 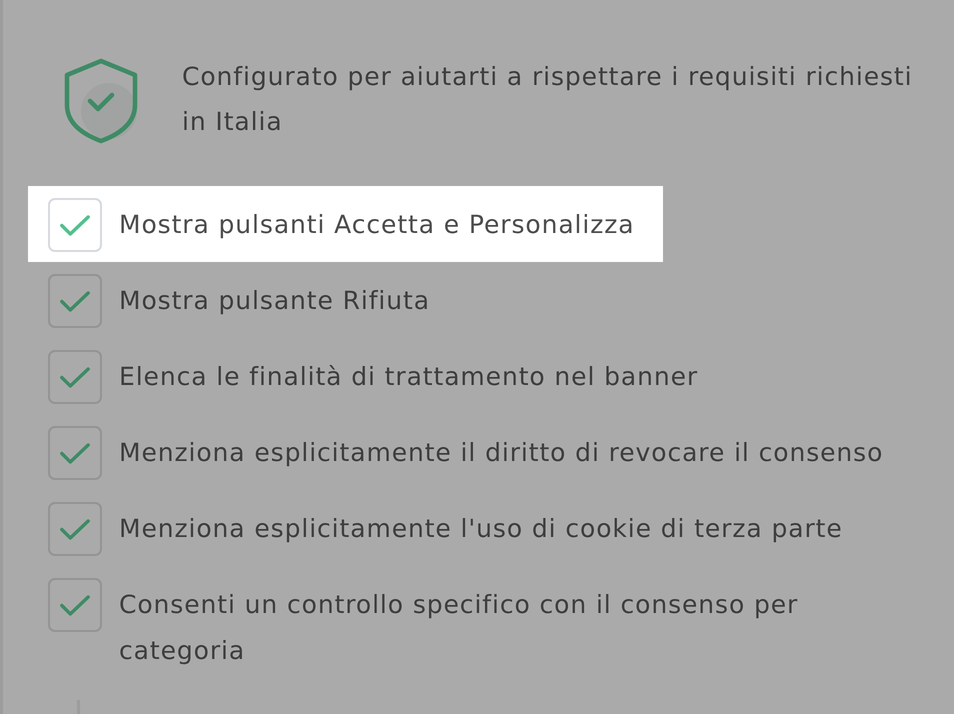 I want to click on option-label: Consenti un controllo specifico con il consenso per categoria, so click(x=459, y=628).